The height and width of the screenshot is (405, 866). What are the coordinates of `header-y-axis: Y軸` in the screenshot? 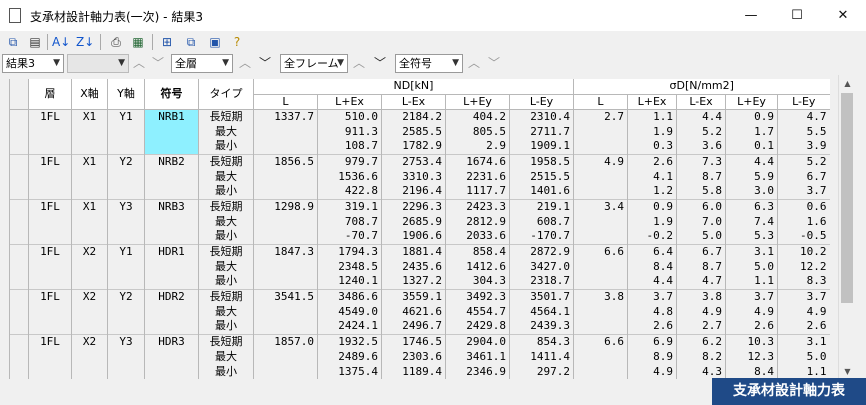 It's located at (126, 94).